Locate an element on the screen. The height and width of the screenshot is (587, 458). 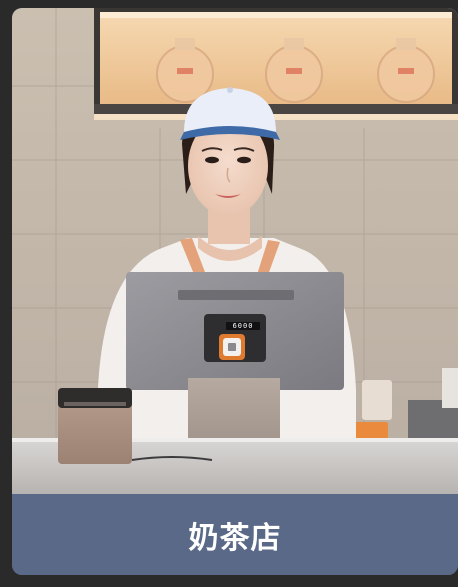
card-caption-bar: 奶茶店 is located at coordinates (235, 534).